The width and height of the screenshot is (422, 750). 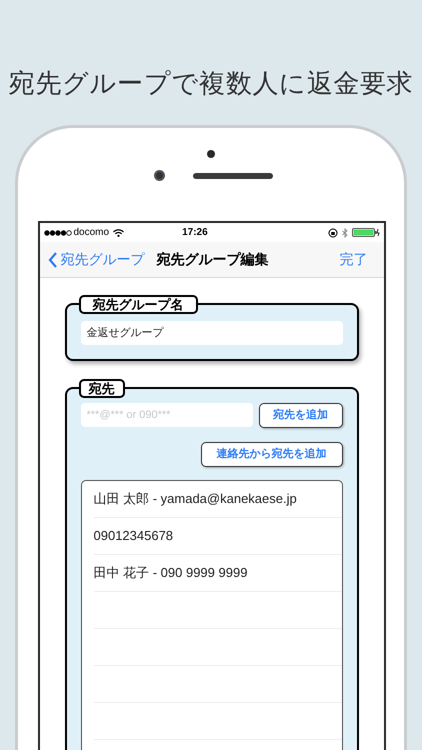 What do you see at coordinates (300, 415) in the screenshot?
I see `add-recipient-button: 宛先を追加` at bounding box center [300, 415].